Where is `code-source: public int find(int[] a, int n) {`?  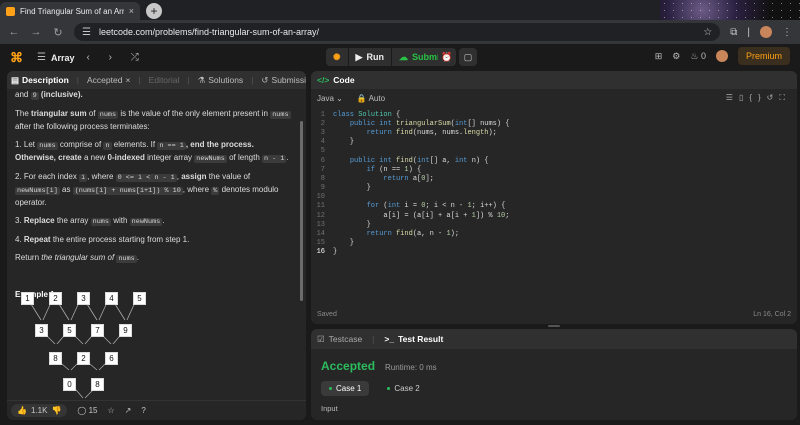
code-source: public int find(int[] a, int n) { is located at coordinates (411, 161).